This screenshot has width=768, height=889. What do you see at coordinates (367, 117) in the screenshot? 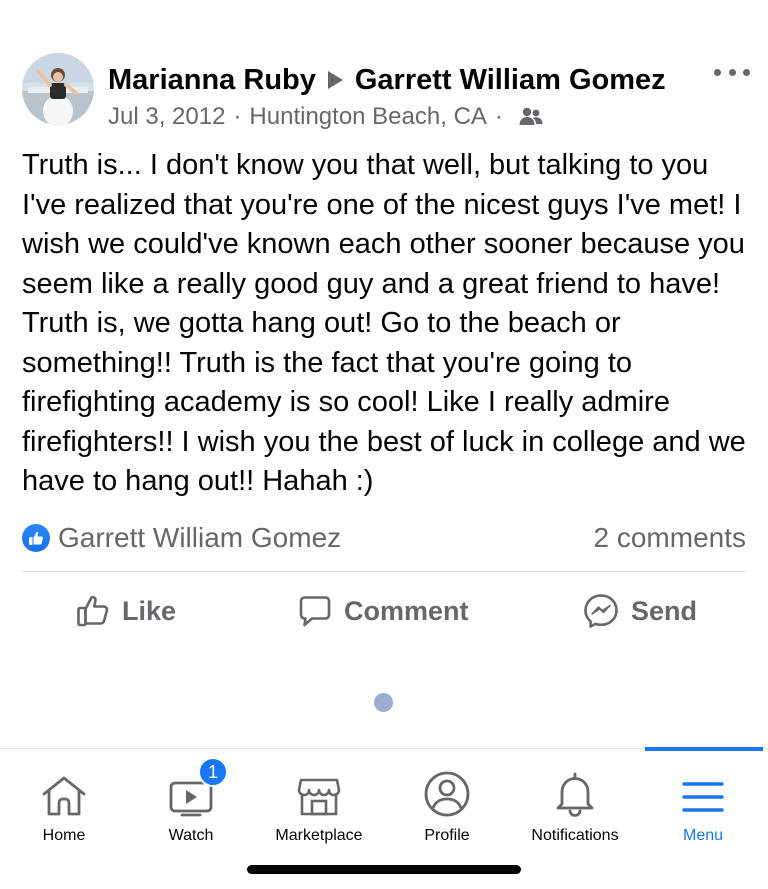
I see `post-location: Huntington Beach, CA` at bounding box center [367, 117].